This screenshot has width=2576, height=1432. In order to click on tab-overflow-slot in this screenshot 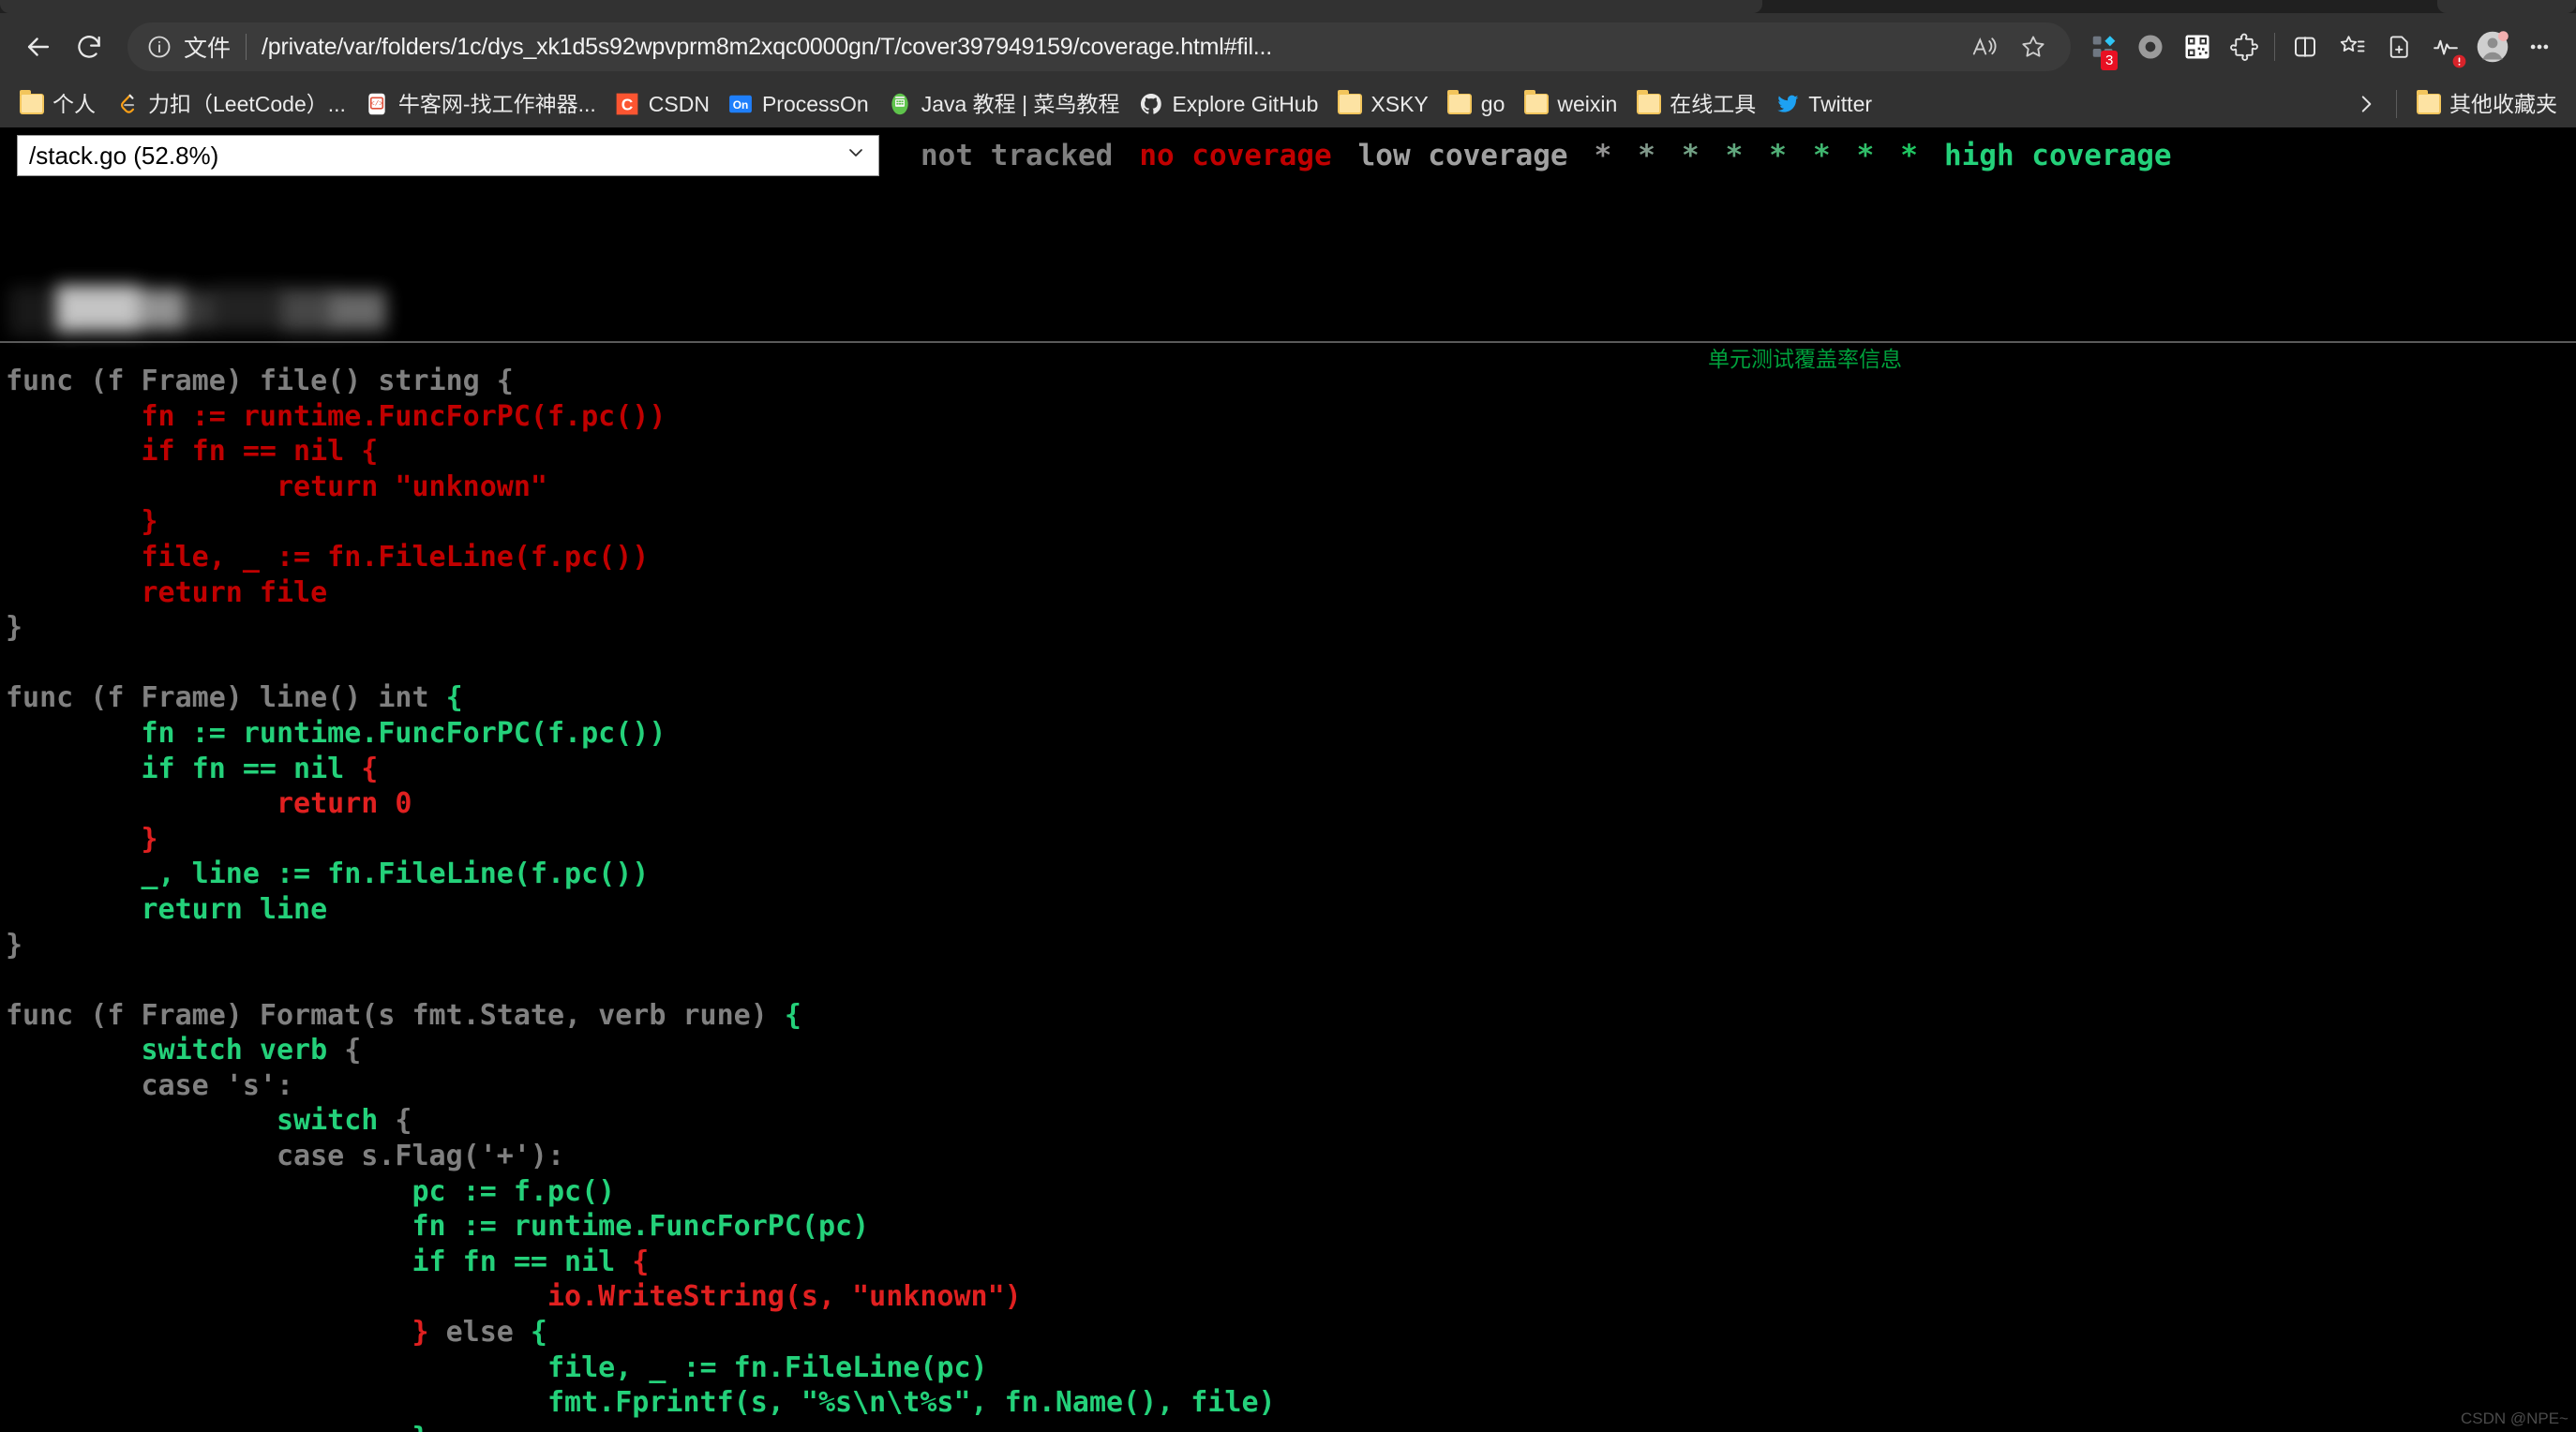, I will do `click(2506, 6)`.